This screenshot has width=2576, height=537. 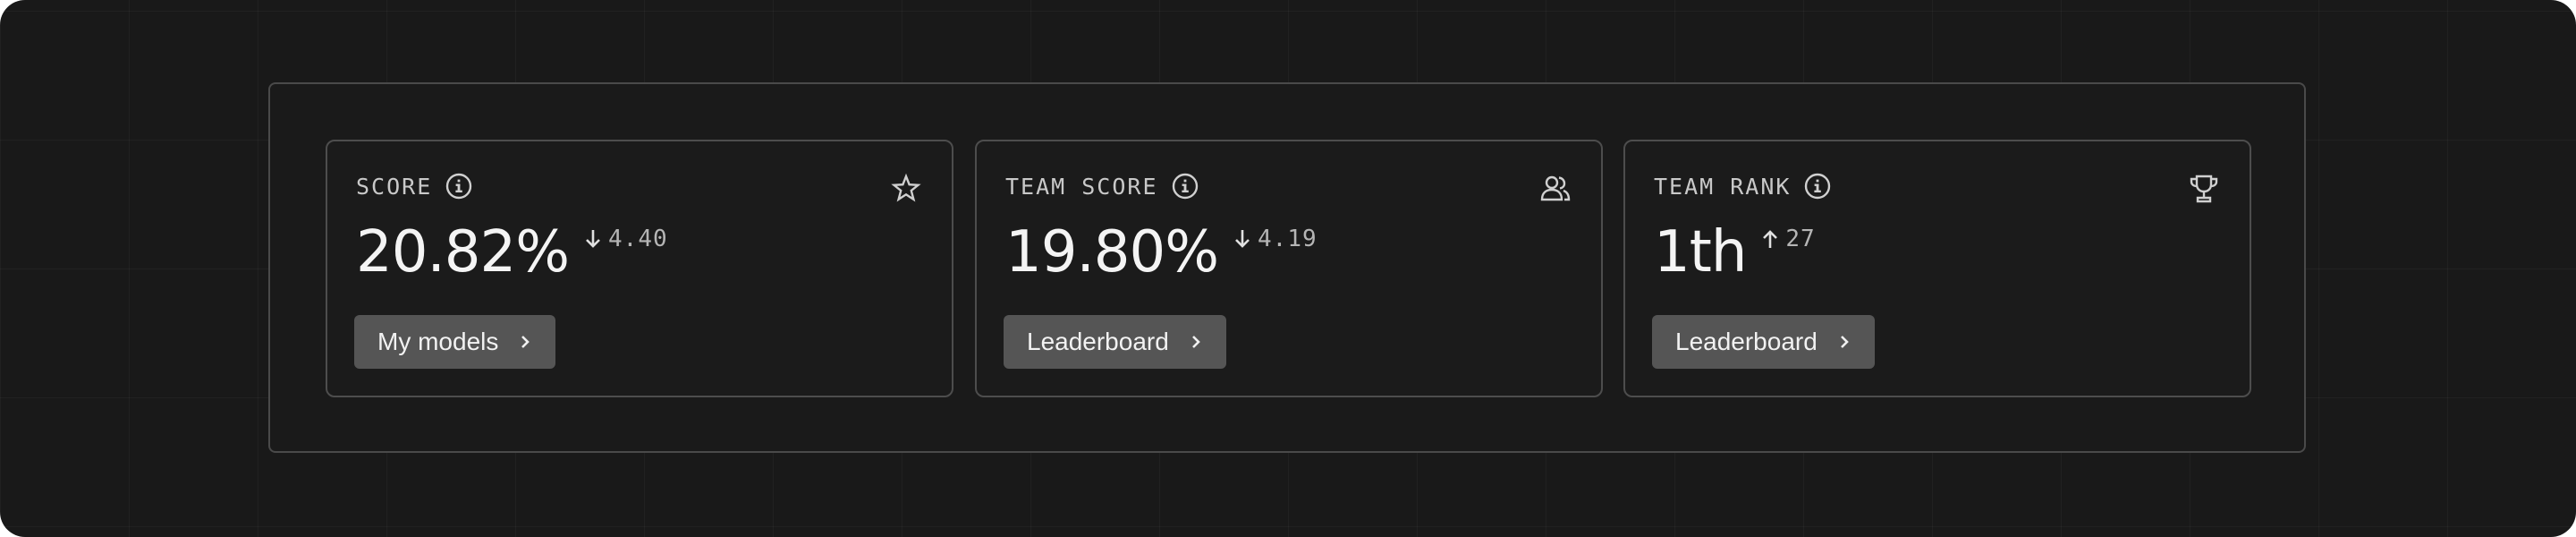 I want to click on team-rank-delta-value: 27, so click(x=1800, y=239).